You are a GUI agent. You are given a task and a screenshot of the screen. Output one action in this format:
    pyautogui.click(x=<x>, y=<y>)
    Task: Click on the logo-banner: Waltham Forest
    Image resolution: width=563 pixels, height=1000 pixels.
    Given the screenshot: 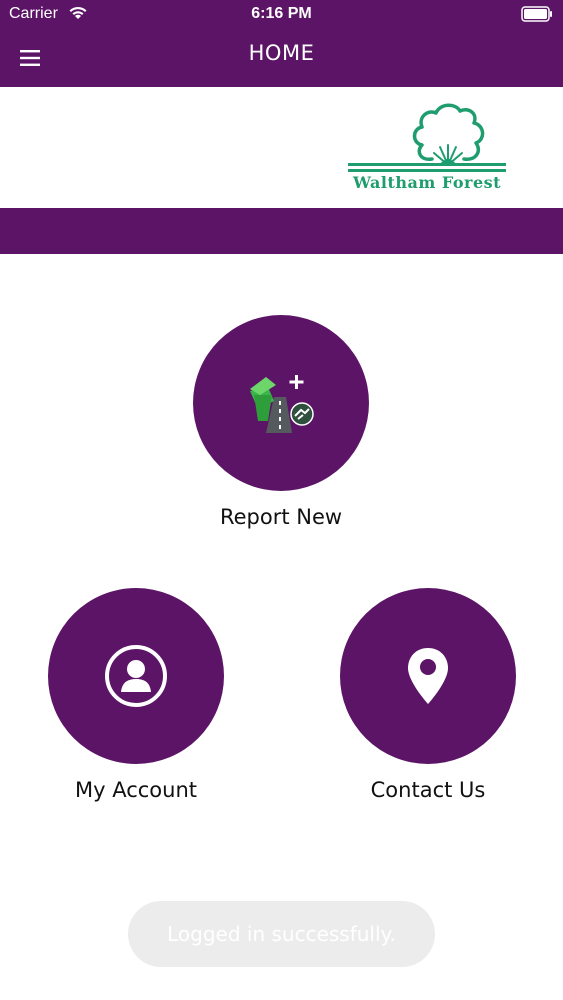 What is the action you would take?
    pyautogui.click(x=281, y=147)
    